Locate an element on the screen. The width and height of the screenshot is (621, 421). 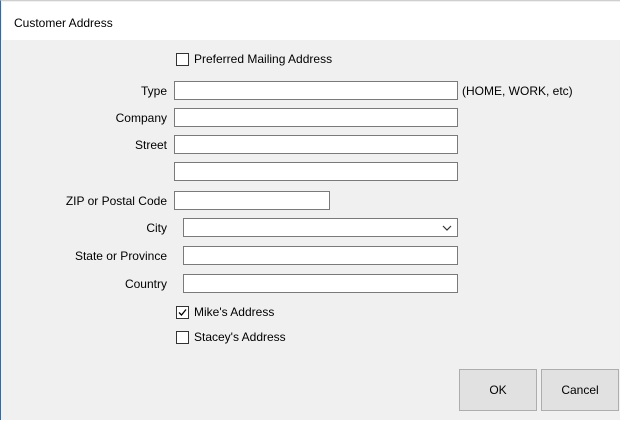
company-label: Company is located at coordinates (141, 118).